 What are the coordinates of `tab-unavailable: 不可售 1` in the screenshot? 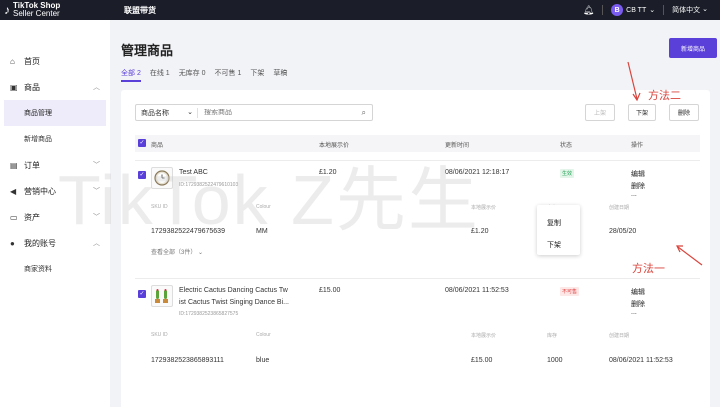 It's located at (228, 73).